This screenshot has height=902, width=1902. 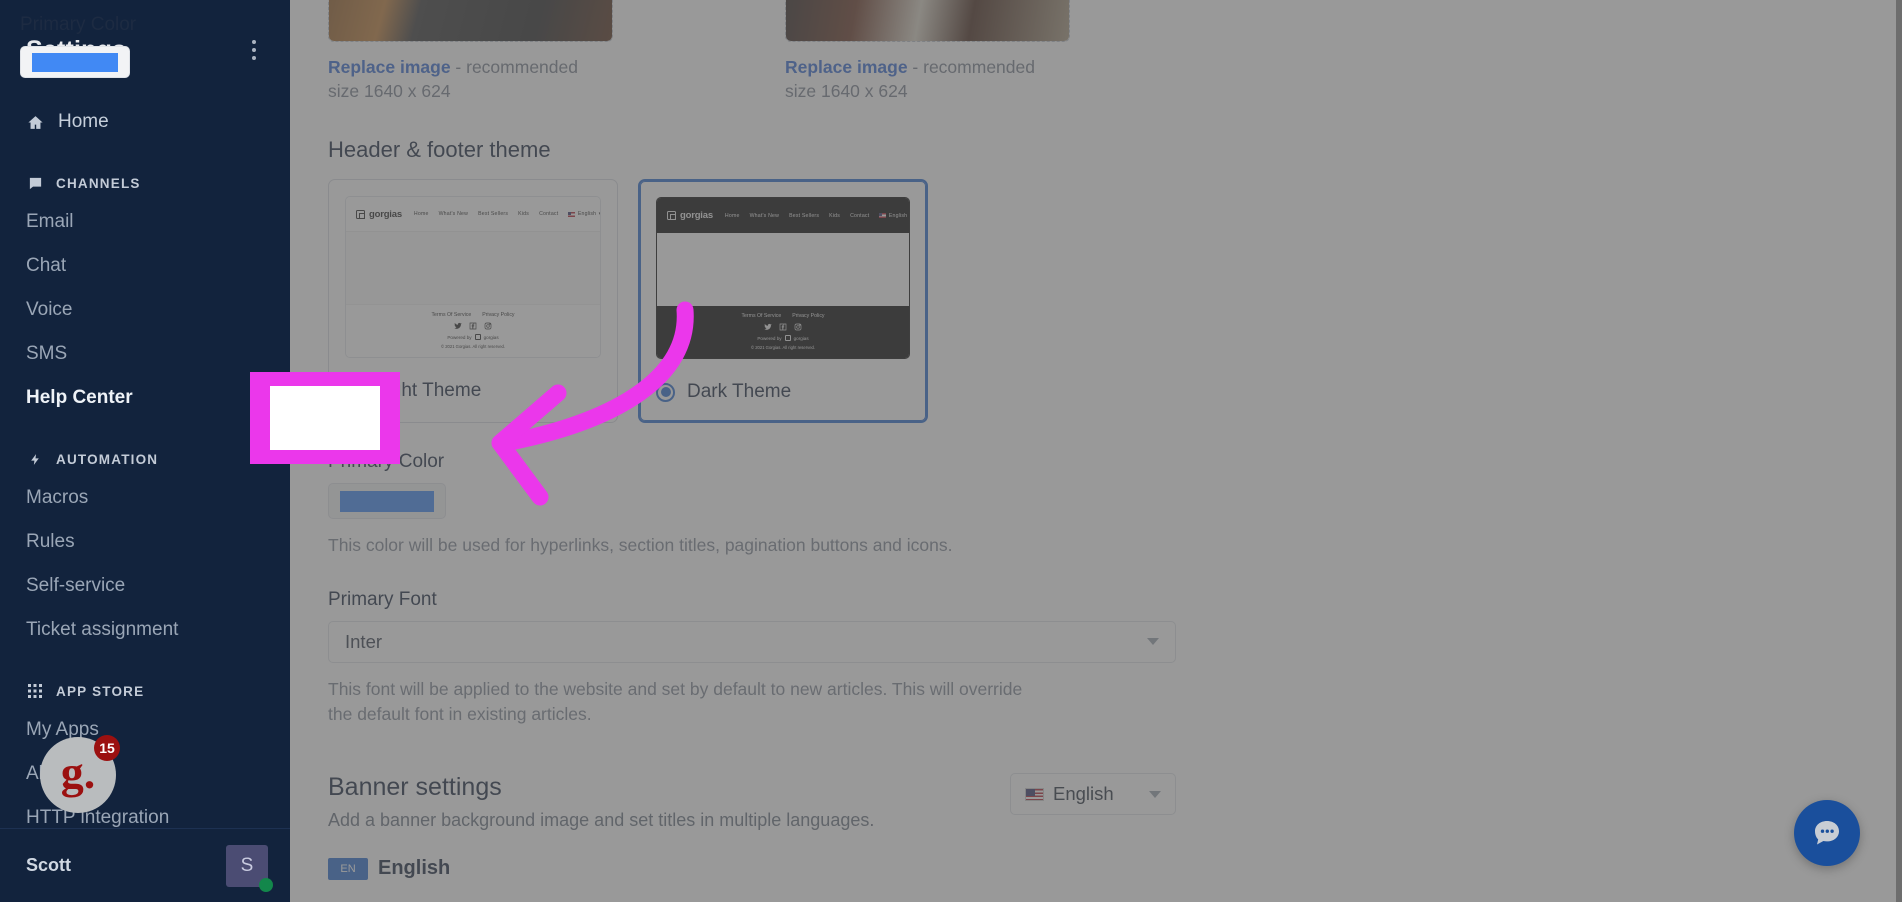 What do you see at coordinates (57, 497) in the screenshot?
I see `sidebar-item-label: Macros` at bounding box center [57, 497].